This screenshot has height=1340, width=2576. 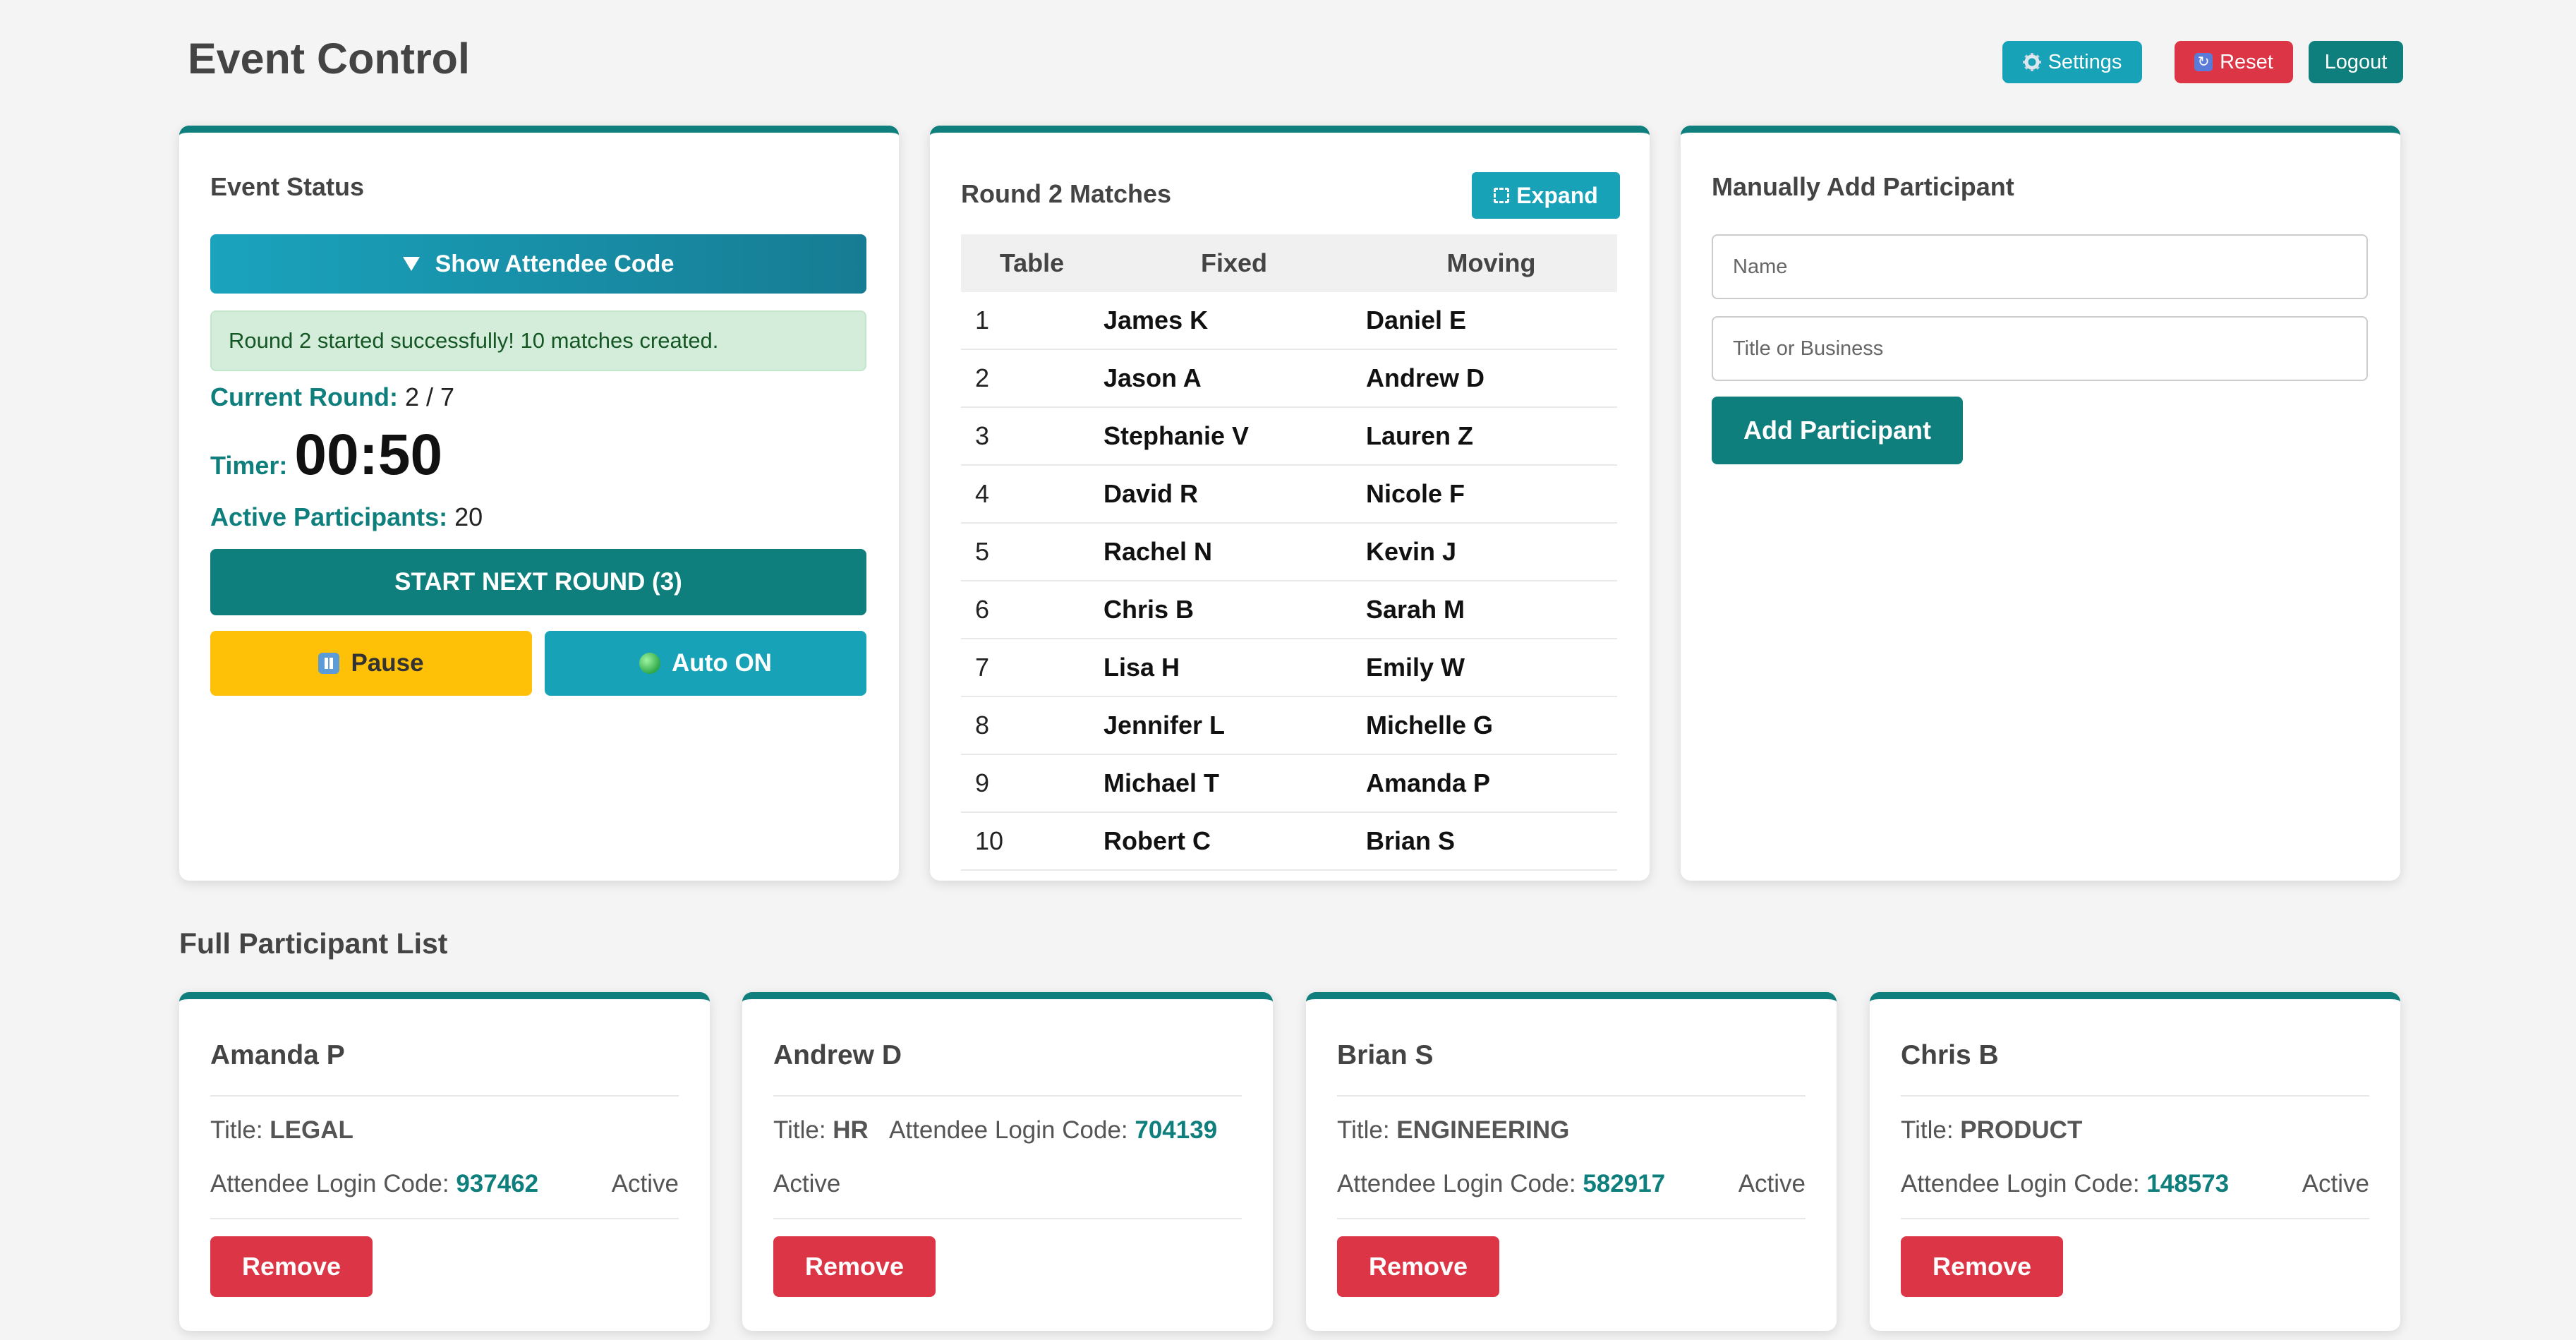 What do you see at coordinates (1491, 494) in the screenshot?
I see `match-moving-name: Nicole F` at bounding box center [1491, 494].